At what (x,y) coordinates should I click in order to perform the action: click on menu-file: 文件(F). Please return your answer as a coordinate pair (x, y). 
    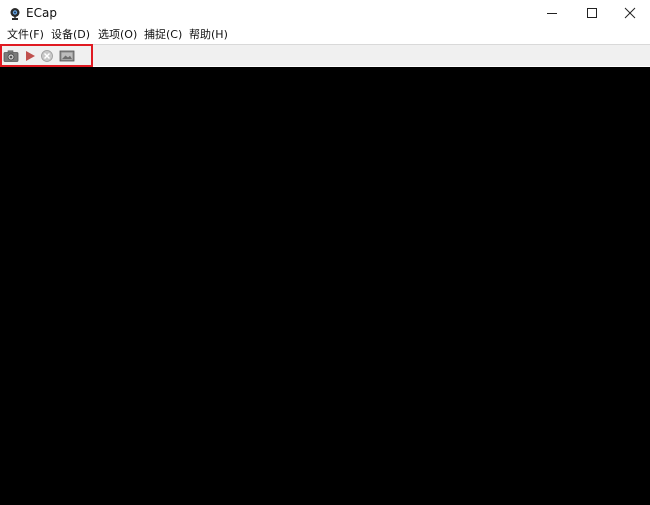
    Looking at the image, I should click on (25, 34).